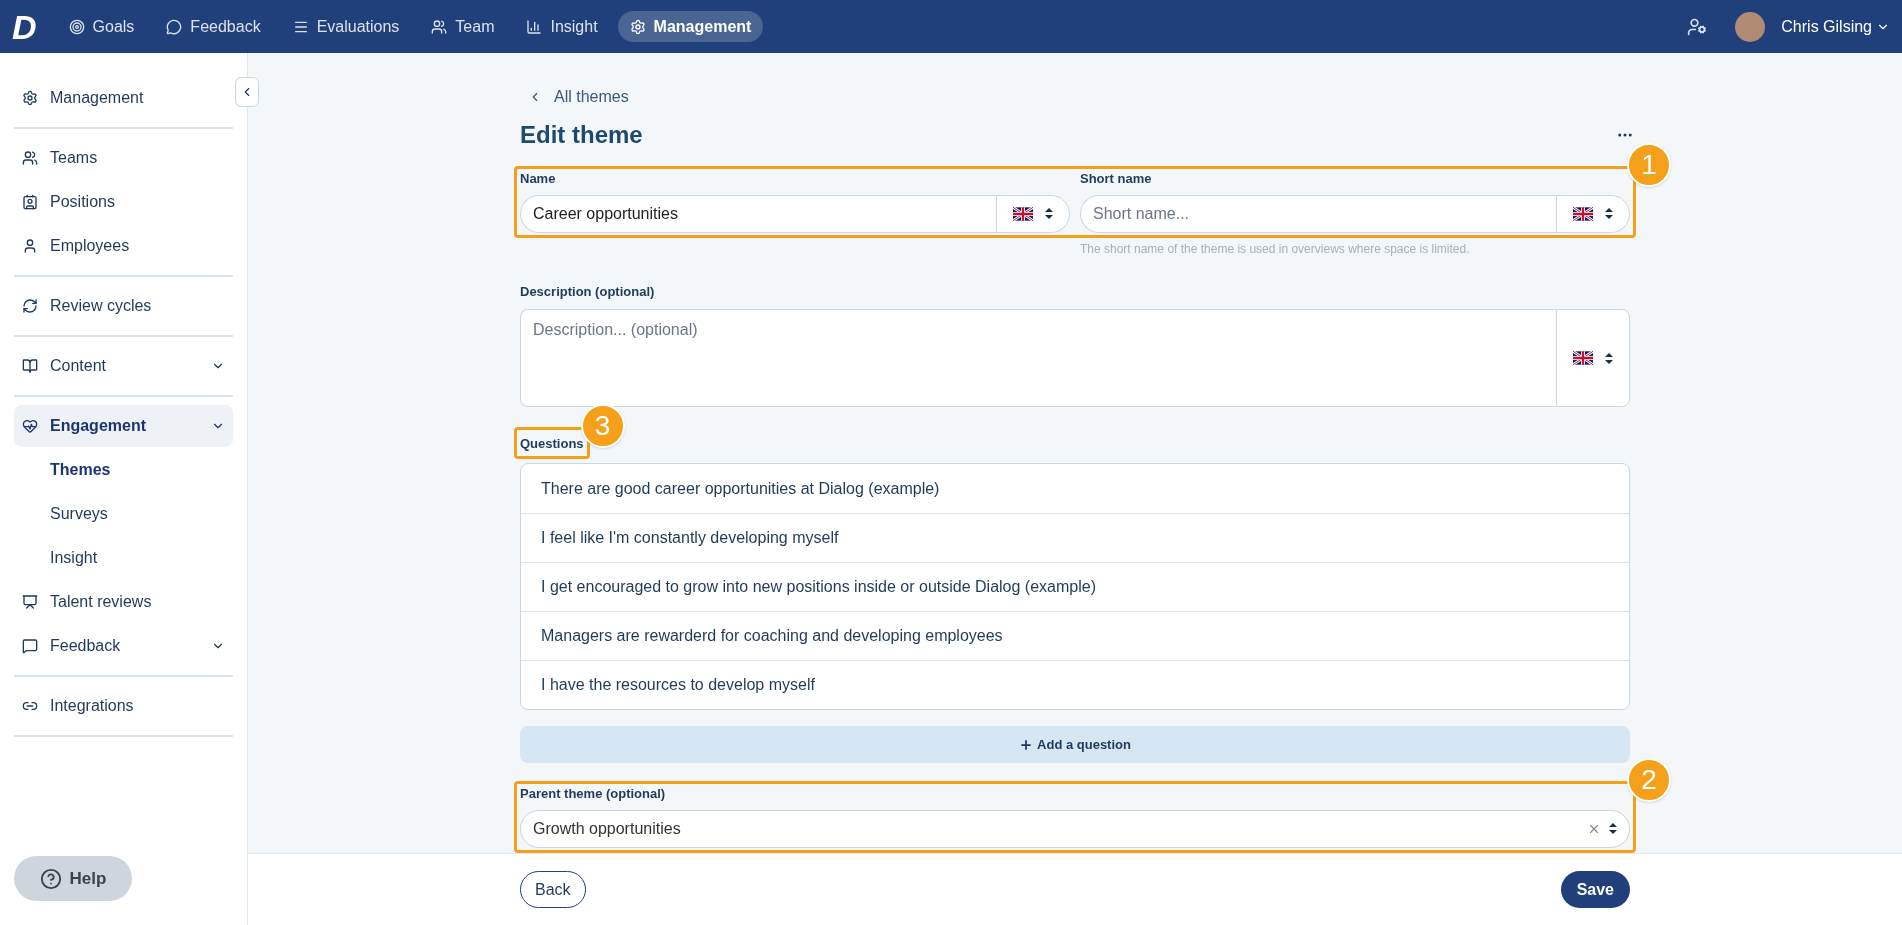  What do you see at coordinates (123, 602) in the screenshot?
I see `sidebar-item: Talent reviews` at bounding box center [123, 602].